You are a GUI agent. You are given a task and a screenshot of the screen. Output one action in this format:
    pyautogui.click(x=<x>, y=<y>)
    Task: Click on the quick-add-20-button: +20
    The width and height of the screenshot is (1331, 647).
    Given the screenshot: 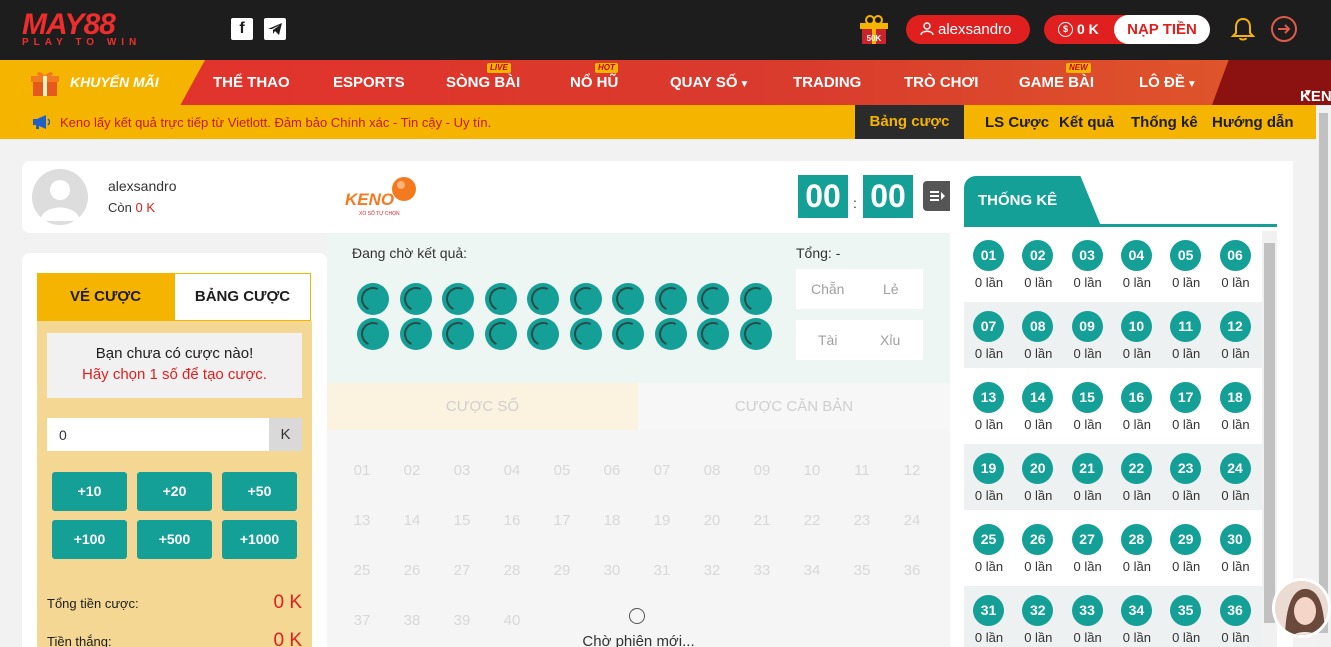 What is the action you would take?
    pyautogui.click(x=174, y=491)
    